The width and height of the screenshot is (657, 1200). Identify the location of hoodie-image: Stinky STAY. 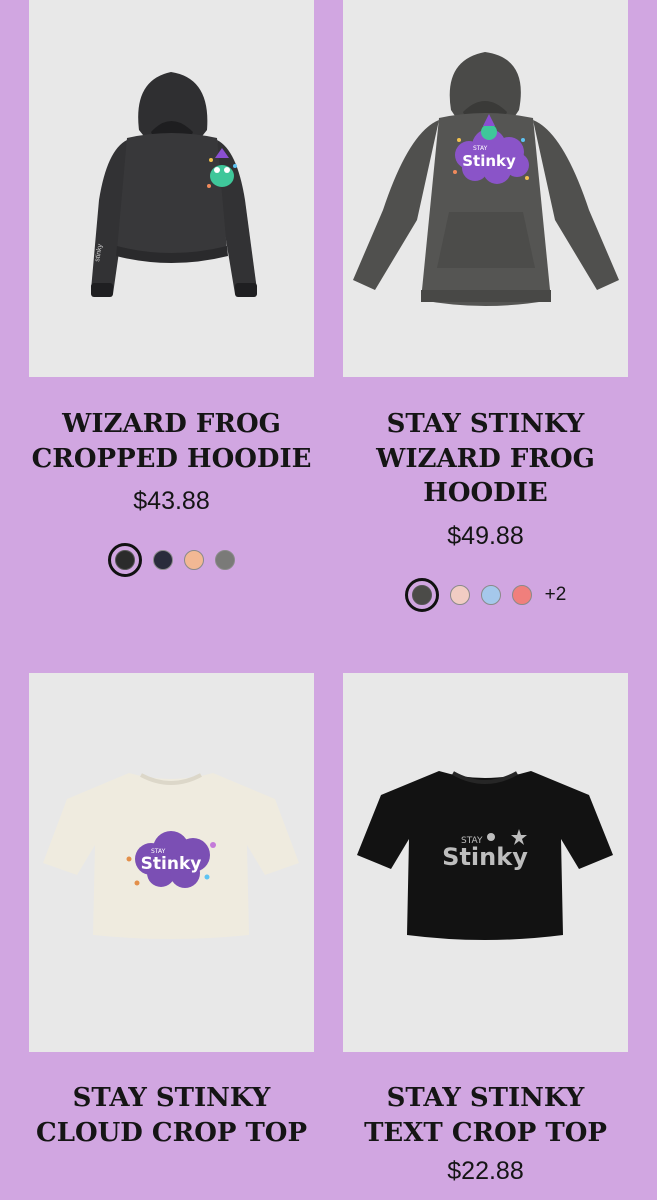
(486, 179).